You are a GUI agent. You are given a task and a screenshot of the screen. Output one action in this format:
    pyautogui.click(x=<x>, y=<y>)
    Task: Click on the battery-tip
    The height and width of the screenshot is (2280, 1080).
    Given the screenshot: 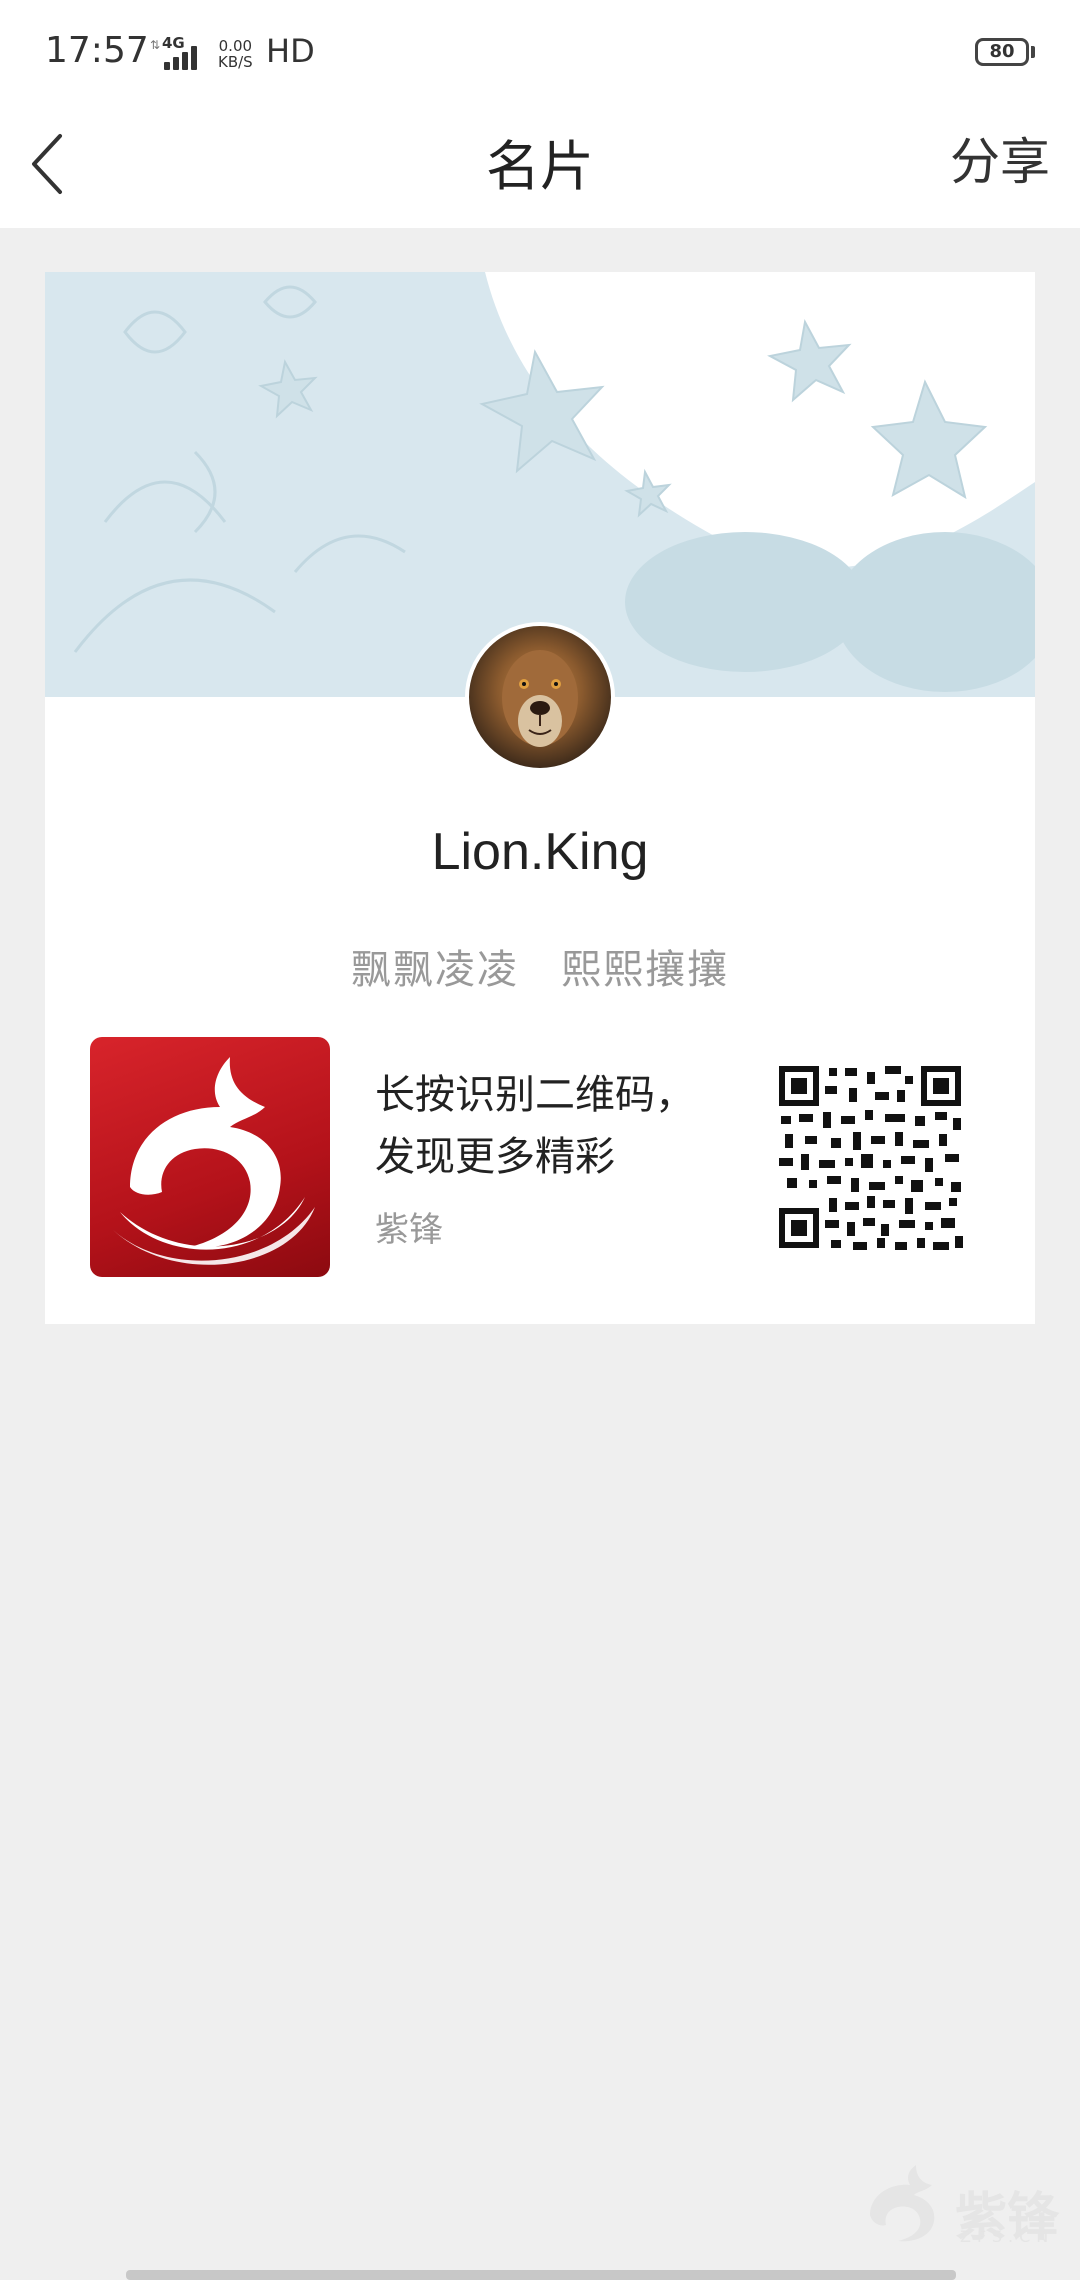 What is the action you would take?
    pyautogui.click(x=1033, y=52)
    